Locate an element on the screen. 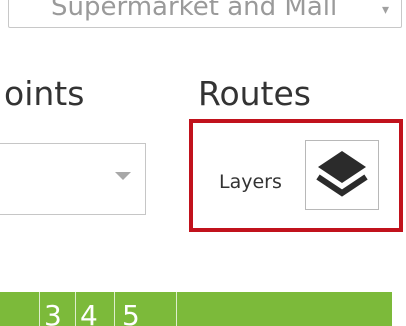  bottom-number-bar: 3 4 5 is located at coordinates (196, 309).